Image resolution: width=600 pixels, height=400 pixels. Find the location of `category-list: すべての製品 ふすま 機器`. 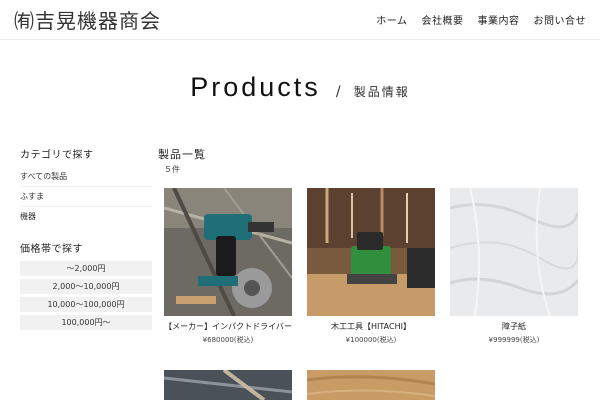

category-list: すべての製品 ふすま 機器 is located at coordinates (86, 196).